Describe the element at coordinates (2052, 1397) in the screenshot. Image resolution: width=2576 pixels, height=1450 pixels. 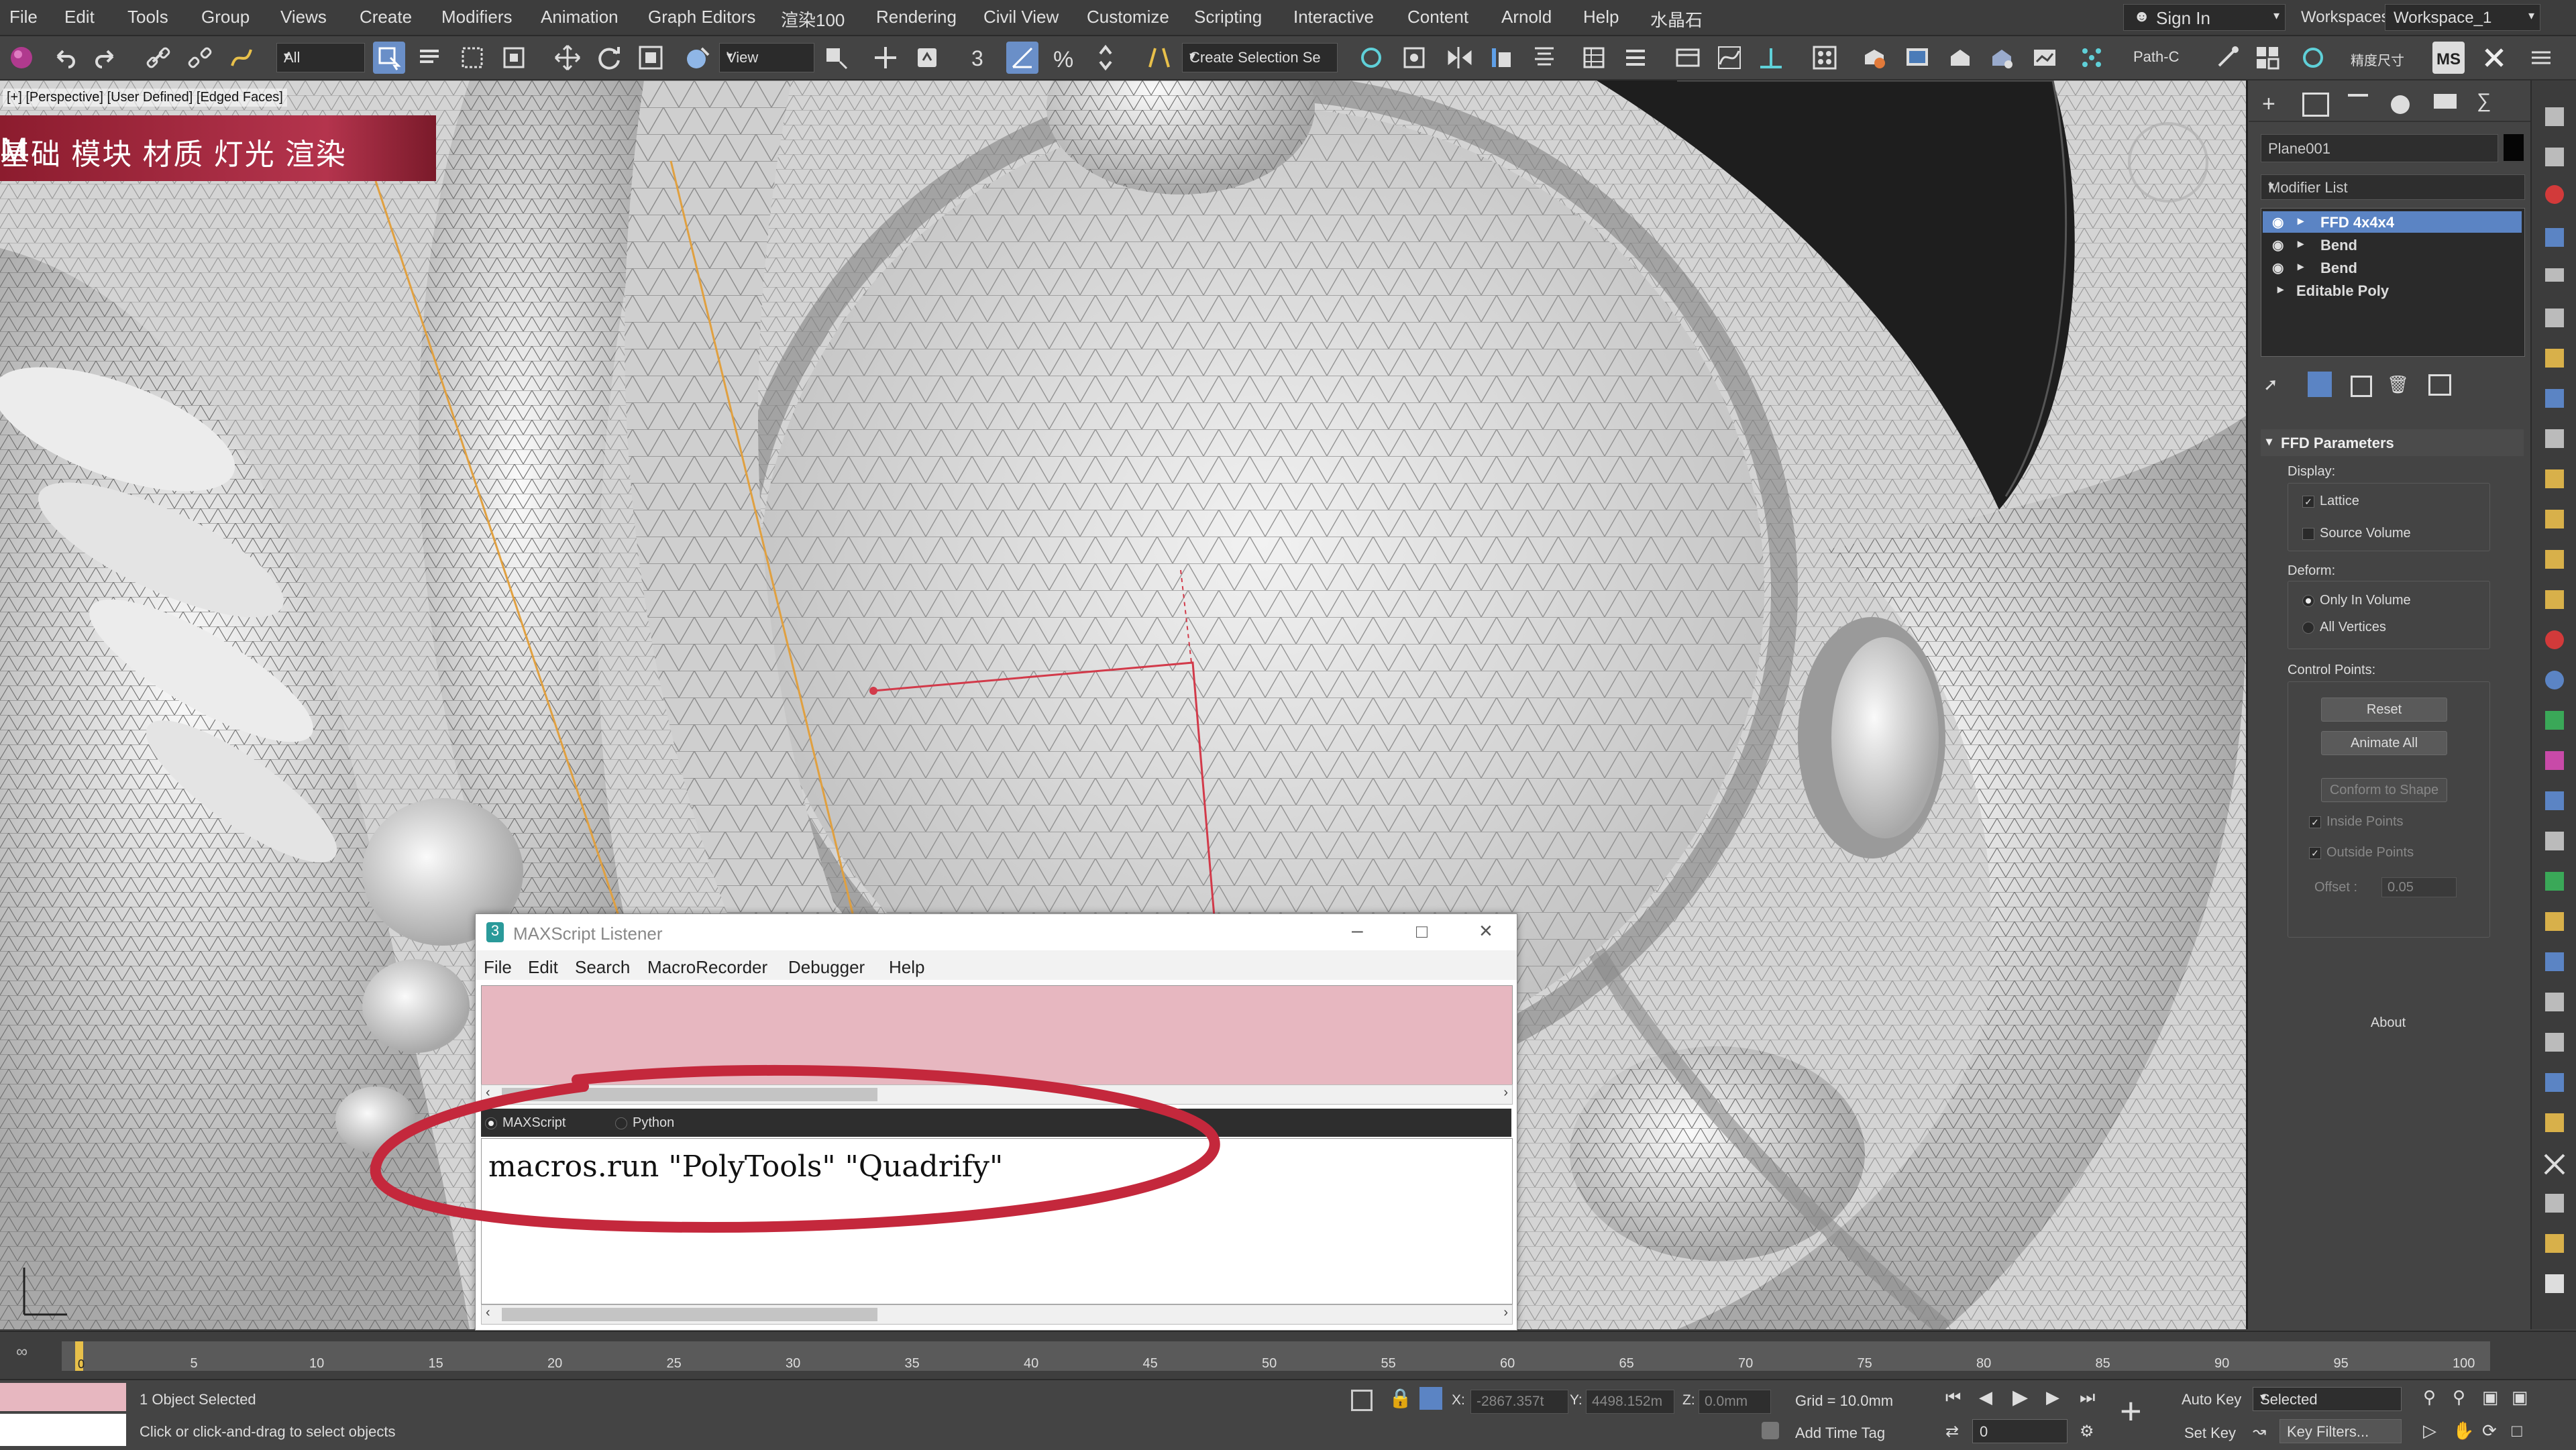
I see `next-frame-icon: ▶` at that location.